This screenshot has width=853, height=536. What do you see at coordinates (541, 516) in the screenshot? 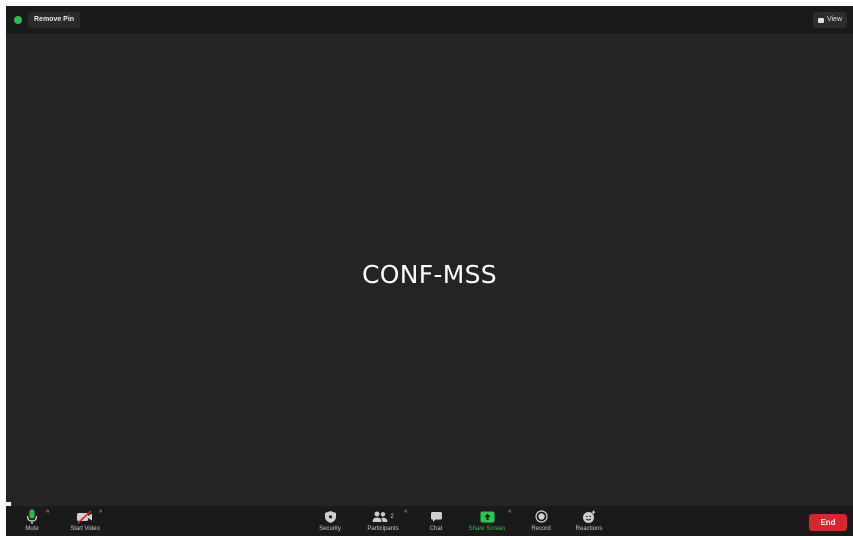
I see `record-icon` at bounding box center [541, 516].